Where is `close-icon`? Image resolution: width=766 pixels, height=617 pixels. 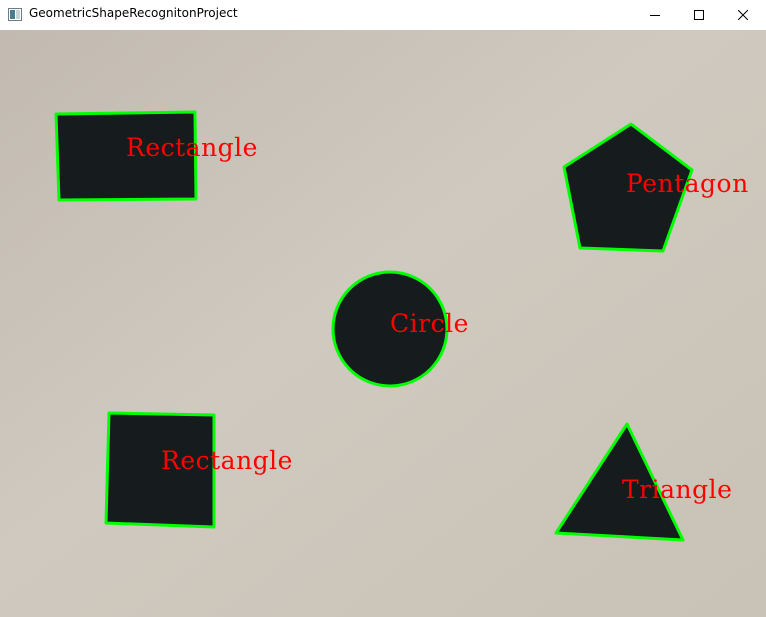
close-icon is located at coordinates (743, 15).